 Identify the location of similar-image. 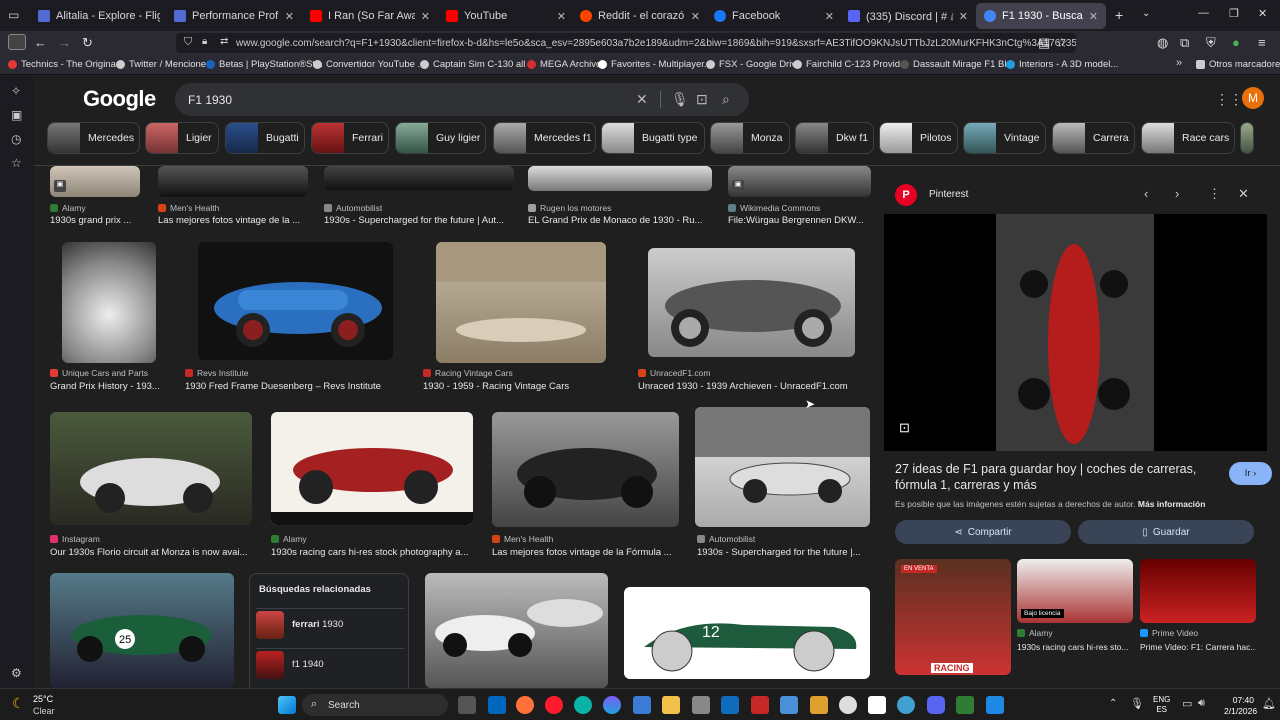
(1198, 591).